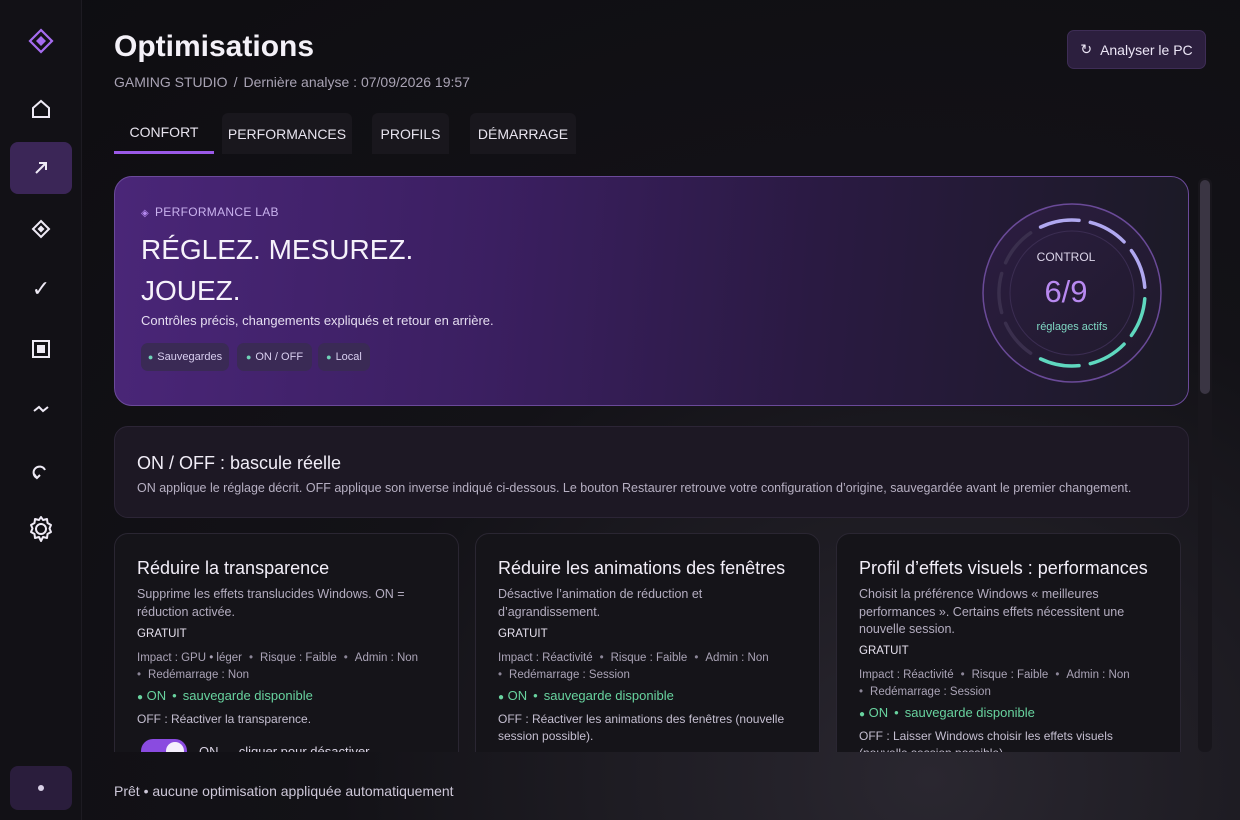 Image resolution: width=1240 pixels, height=820 pixels. I want to click on hero-kicker: ◈ PERFORMANCE LAB, so click(210, 212).